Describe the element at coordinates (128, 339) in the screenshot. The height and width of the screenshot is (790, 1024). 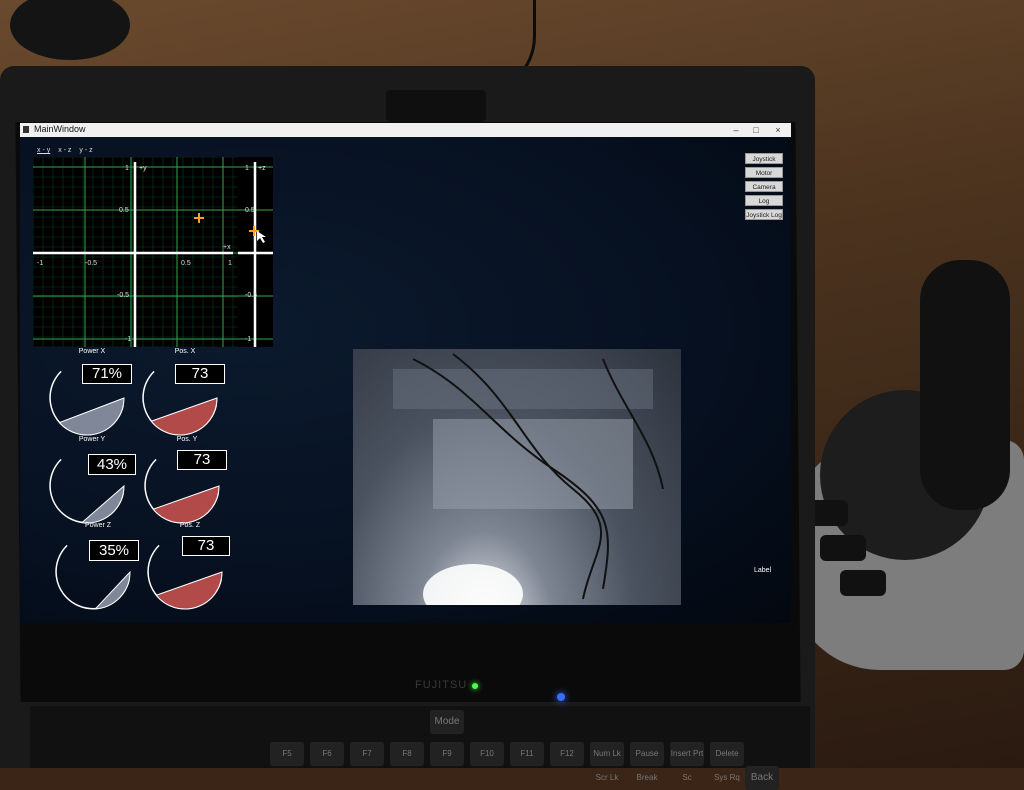
I see `y-tick-label: -1` at that location.